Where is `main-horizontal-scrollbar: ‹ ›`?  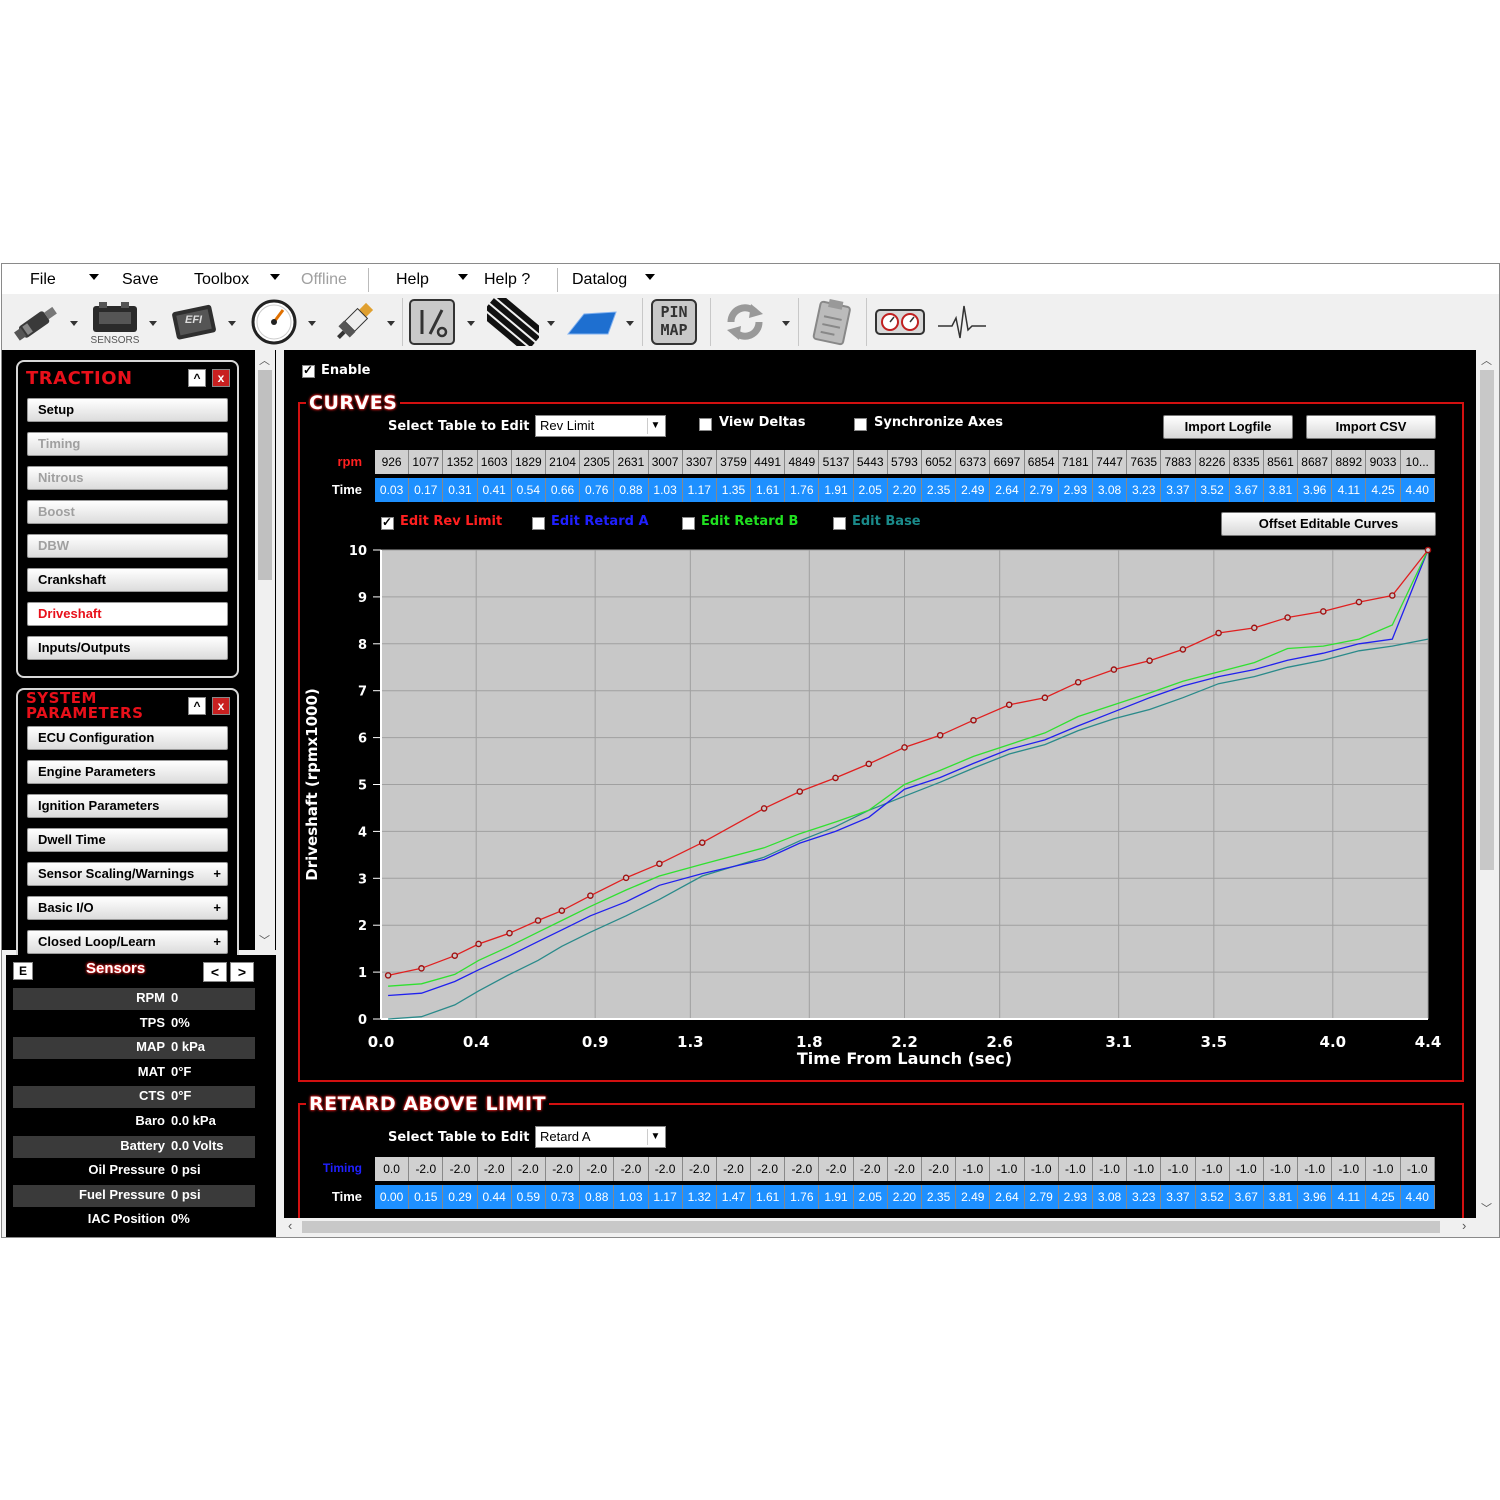 main-horizontal-scrollbar: ‹ › is located at coordinates (880, 1227).